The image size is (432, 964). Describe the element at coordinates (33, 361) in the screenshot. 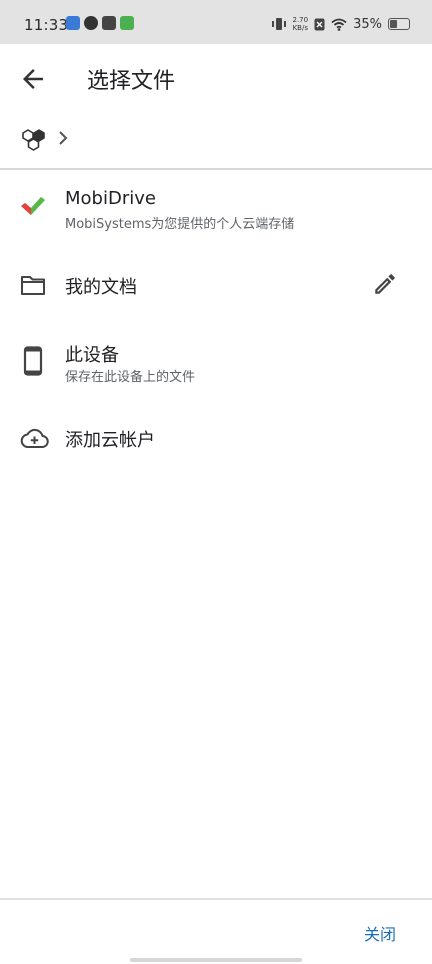

I see `phone-icon` at that location.